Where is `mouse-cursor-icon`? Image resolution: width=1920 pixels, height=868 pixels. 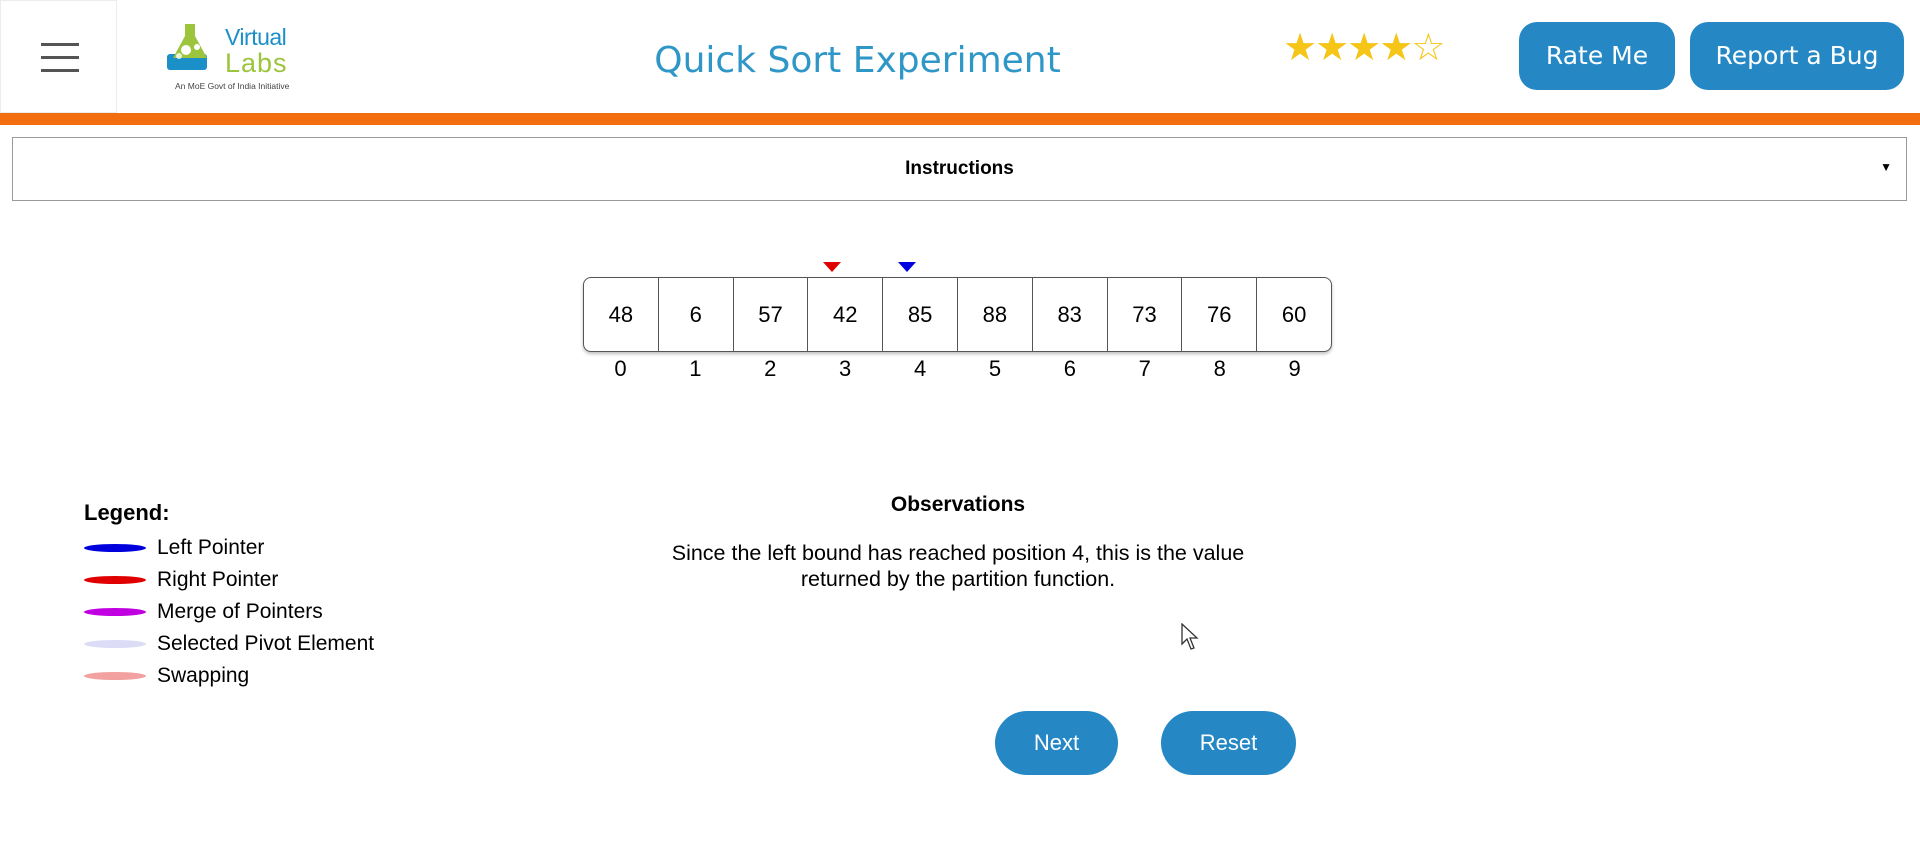 mouse-cursor-icon is located at coordinates (1190, 636).